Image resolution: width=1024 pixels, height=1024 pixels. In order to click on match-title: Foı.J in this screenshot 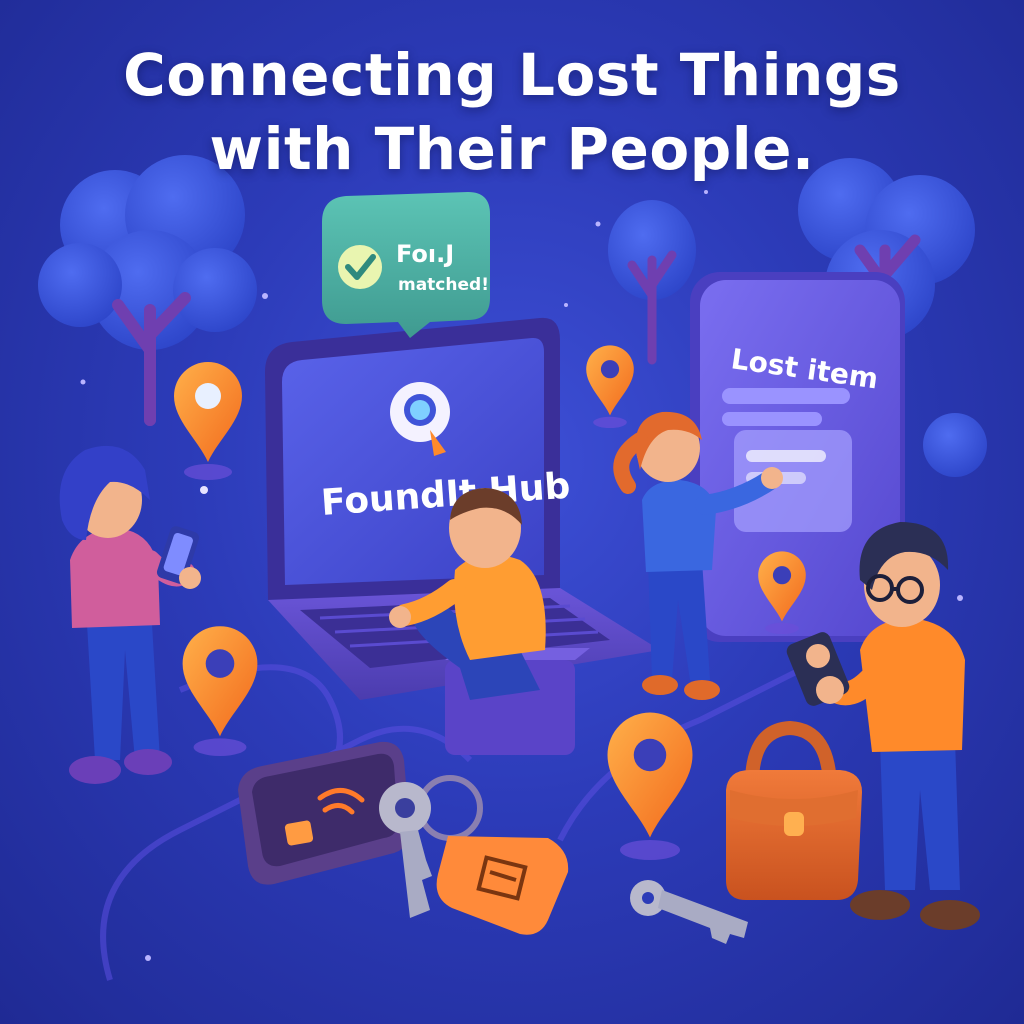, I will do `click(425, 254)`.